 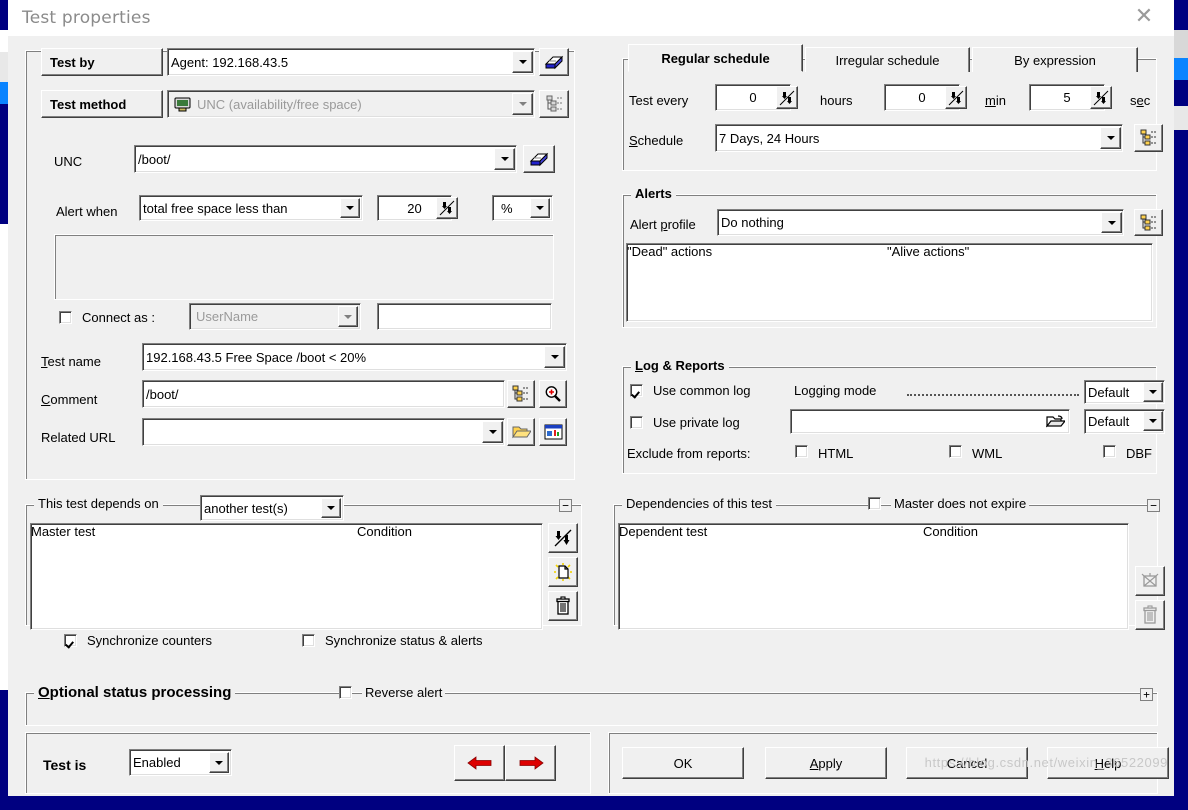 What do you see at coordinates (955, 451) in the screenshot?
I see `exclude-wml-checkbox` at bounding box center [955, 451].